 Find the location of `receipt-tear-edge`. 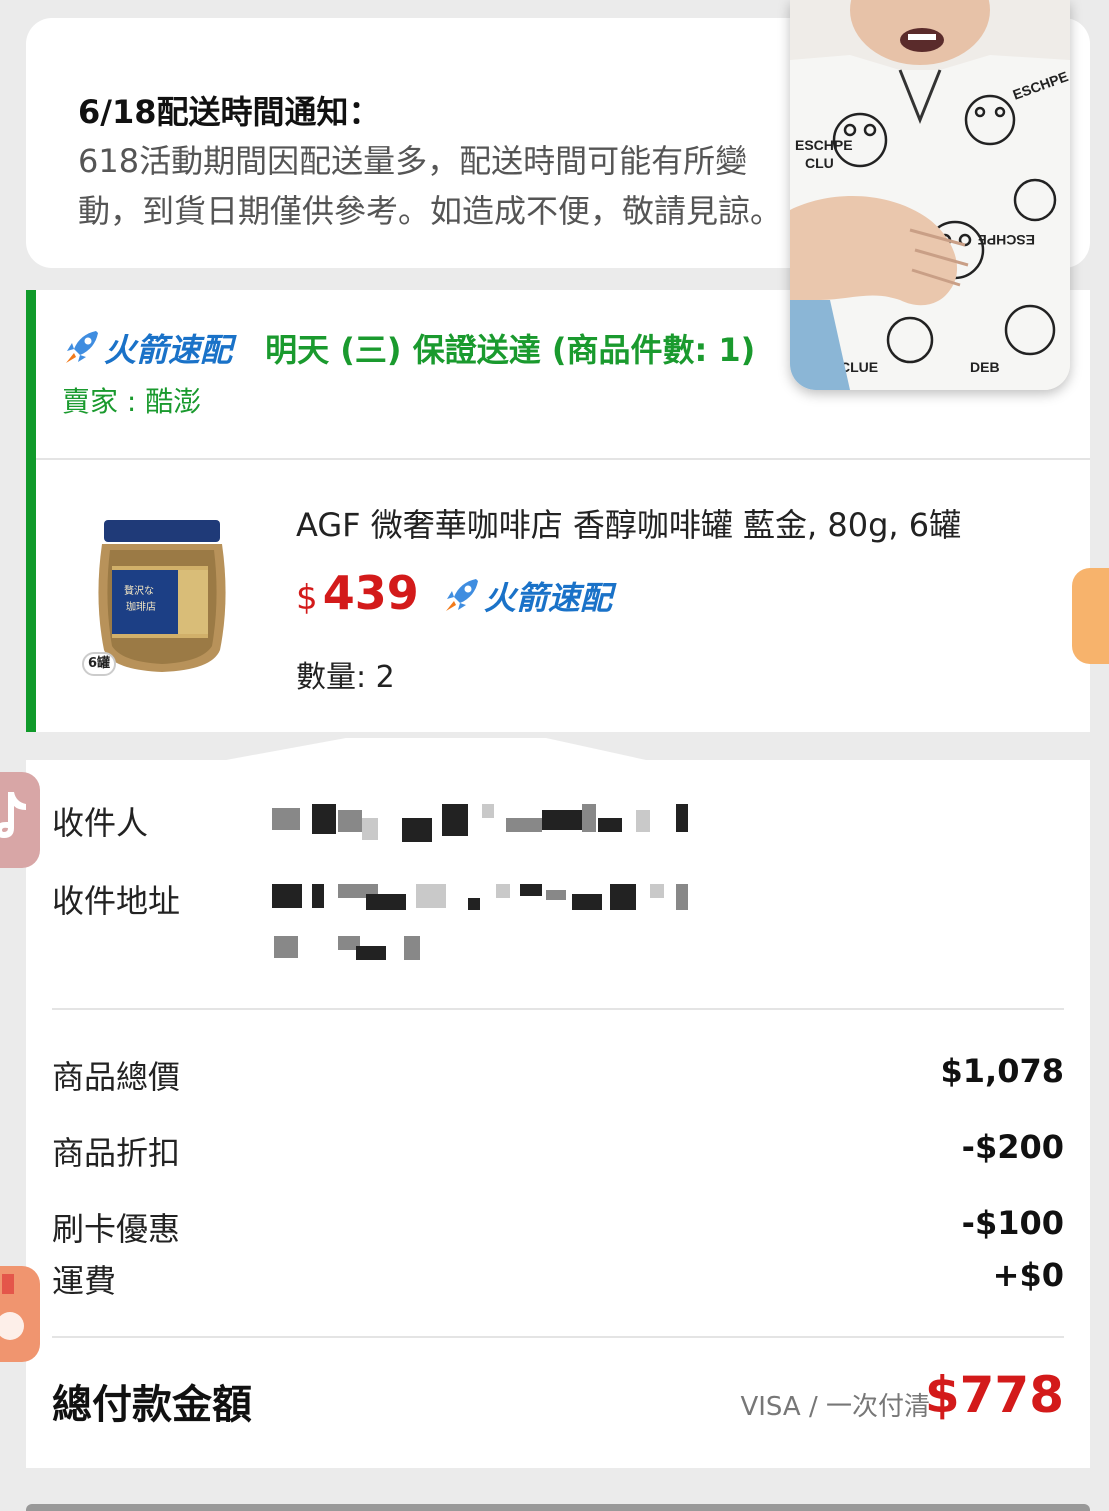

receipt-tear-edge is located at coordinates (558, 750).